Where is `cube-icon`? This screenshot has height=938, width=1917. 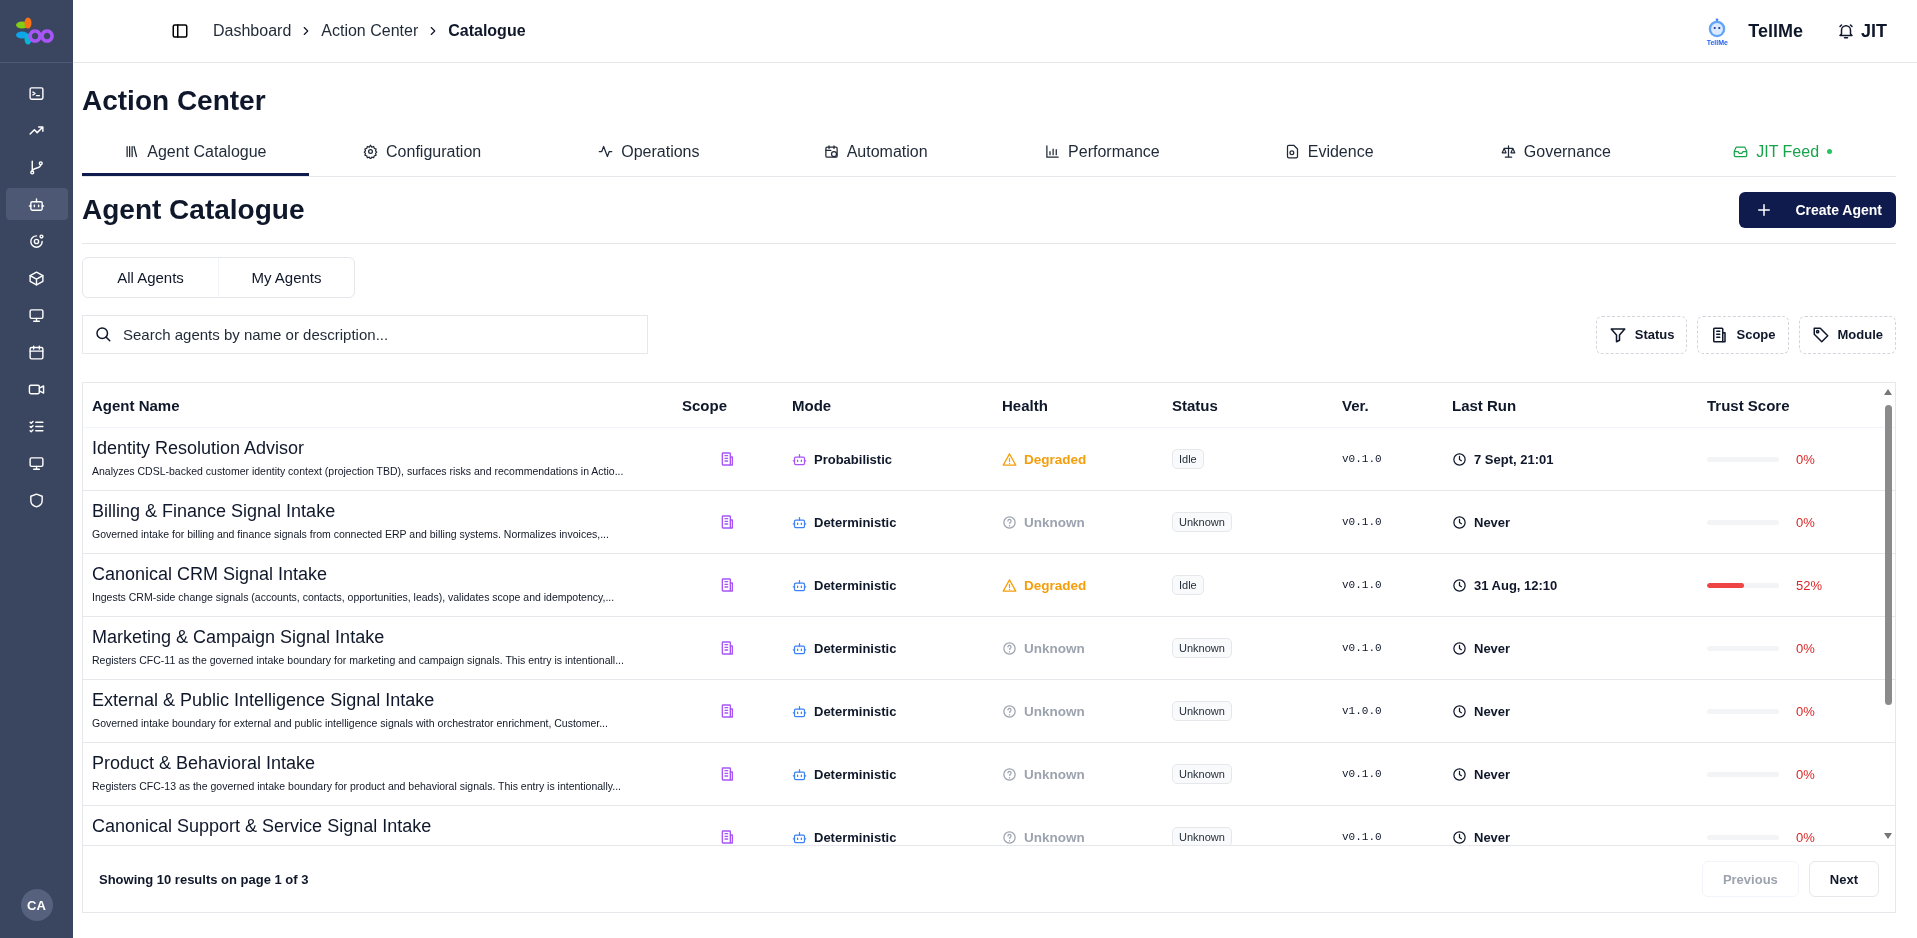
cube-icon is located at coordinates (36, 278).